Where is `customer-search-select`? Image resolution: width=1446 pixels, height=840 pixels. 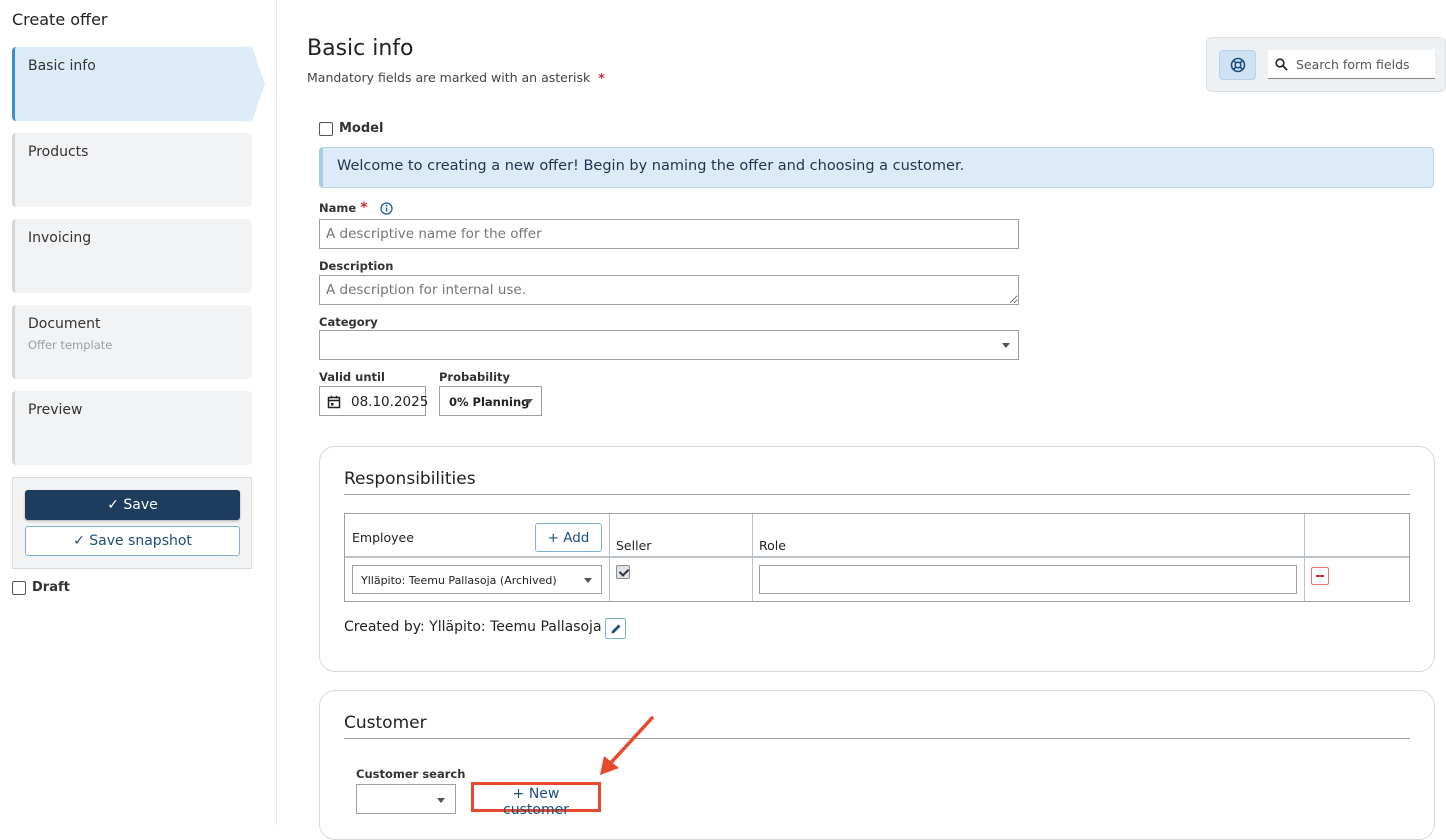
customer-search-select is located at coordinates (406, 799).